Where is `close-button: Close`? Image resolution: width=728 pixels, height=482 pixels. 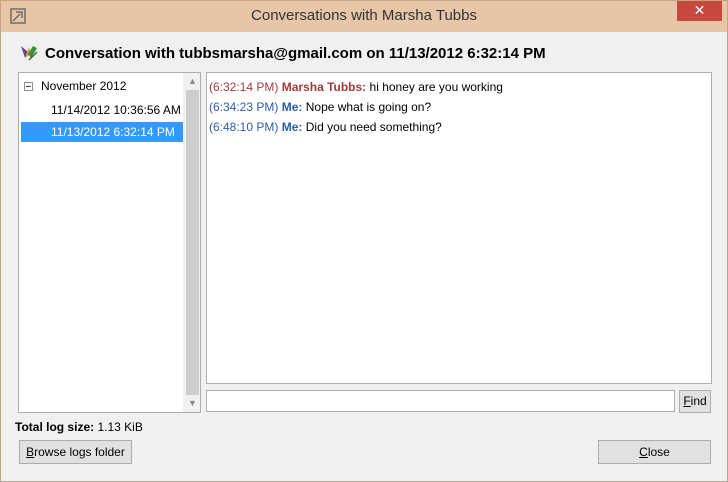 close-button: Close is located at coordinates (654, 452).